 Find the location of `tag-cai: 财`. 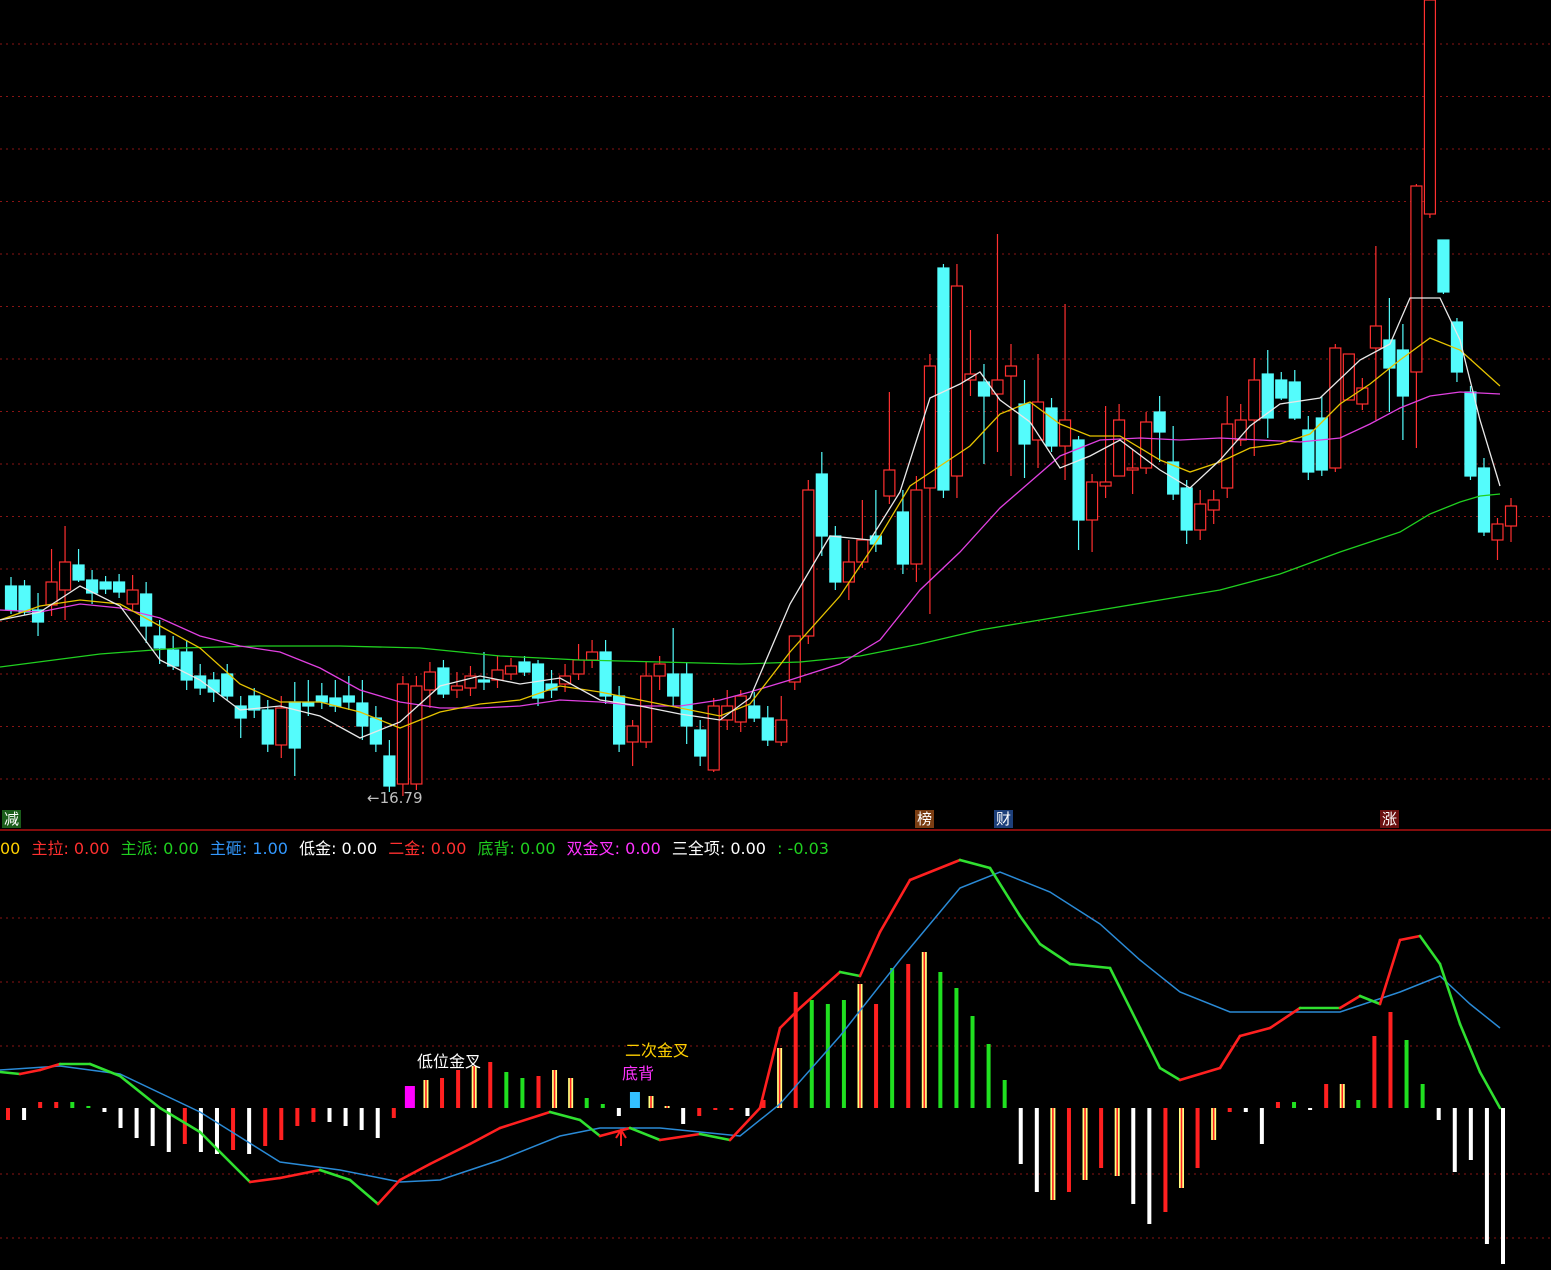

tag-cai: 财 is located at coordinates (1004, 819).